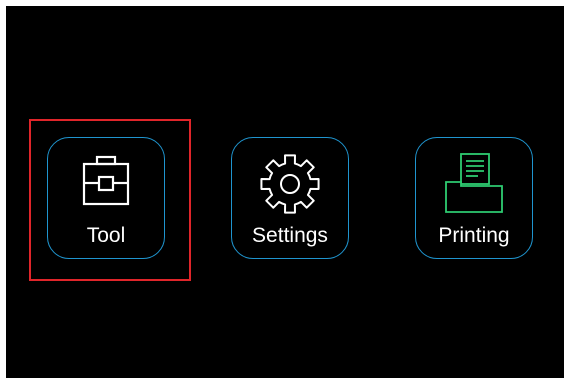 The image size is (570, 383). I want to click on menu-tile-settings: Settings, so click(290, 198).